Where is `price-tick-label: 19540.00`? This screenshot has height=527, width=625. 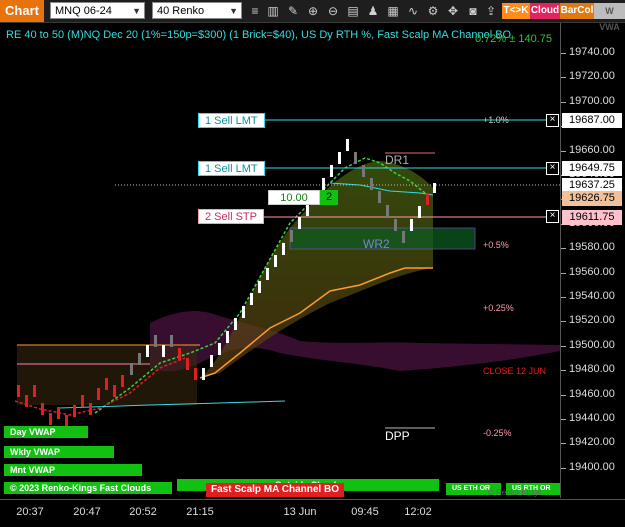 price-tick-label: 19540.00 is located at coordinates (592, 296).